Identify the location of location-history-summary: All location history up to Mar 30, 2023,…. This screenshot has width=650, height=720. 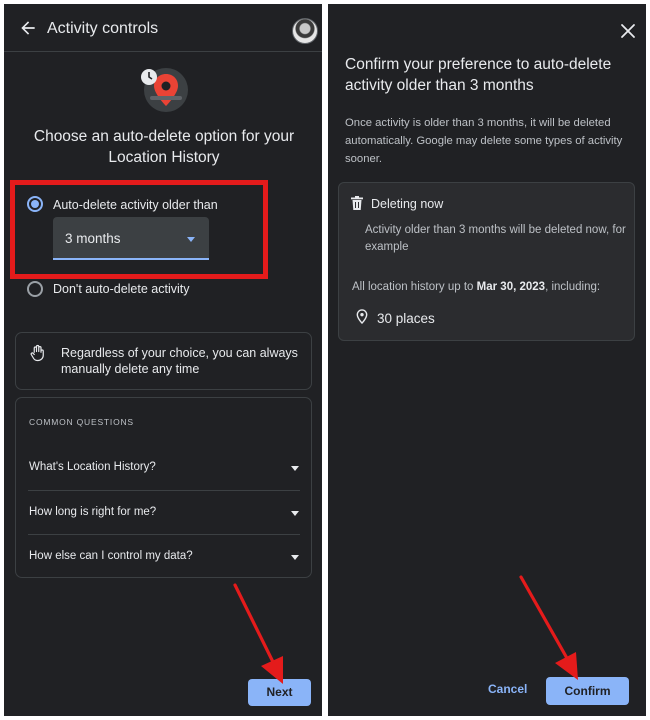
(492, 287).